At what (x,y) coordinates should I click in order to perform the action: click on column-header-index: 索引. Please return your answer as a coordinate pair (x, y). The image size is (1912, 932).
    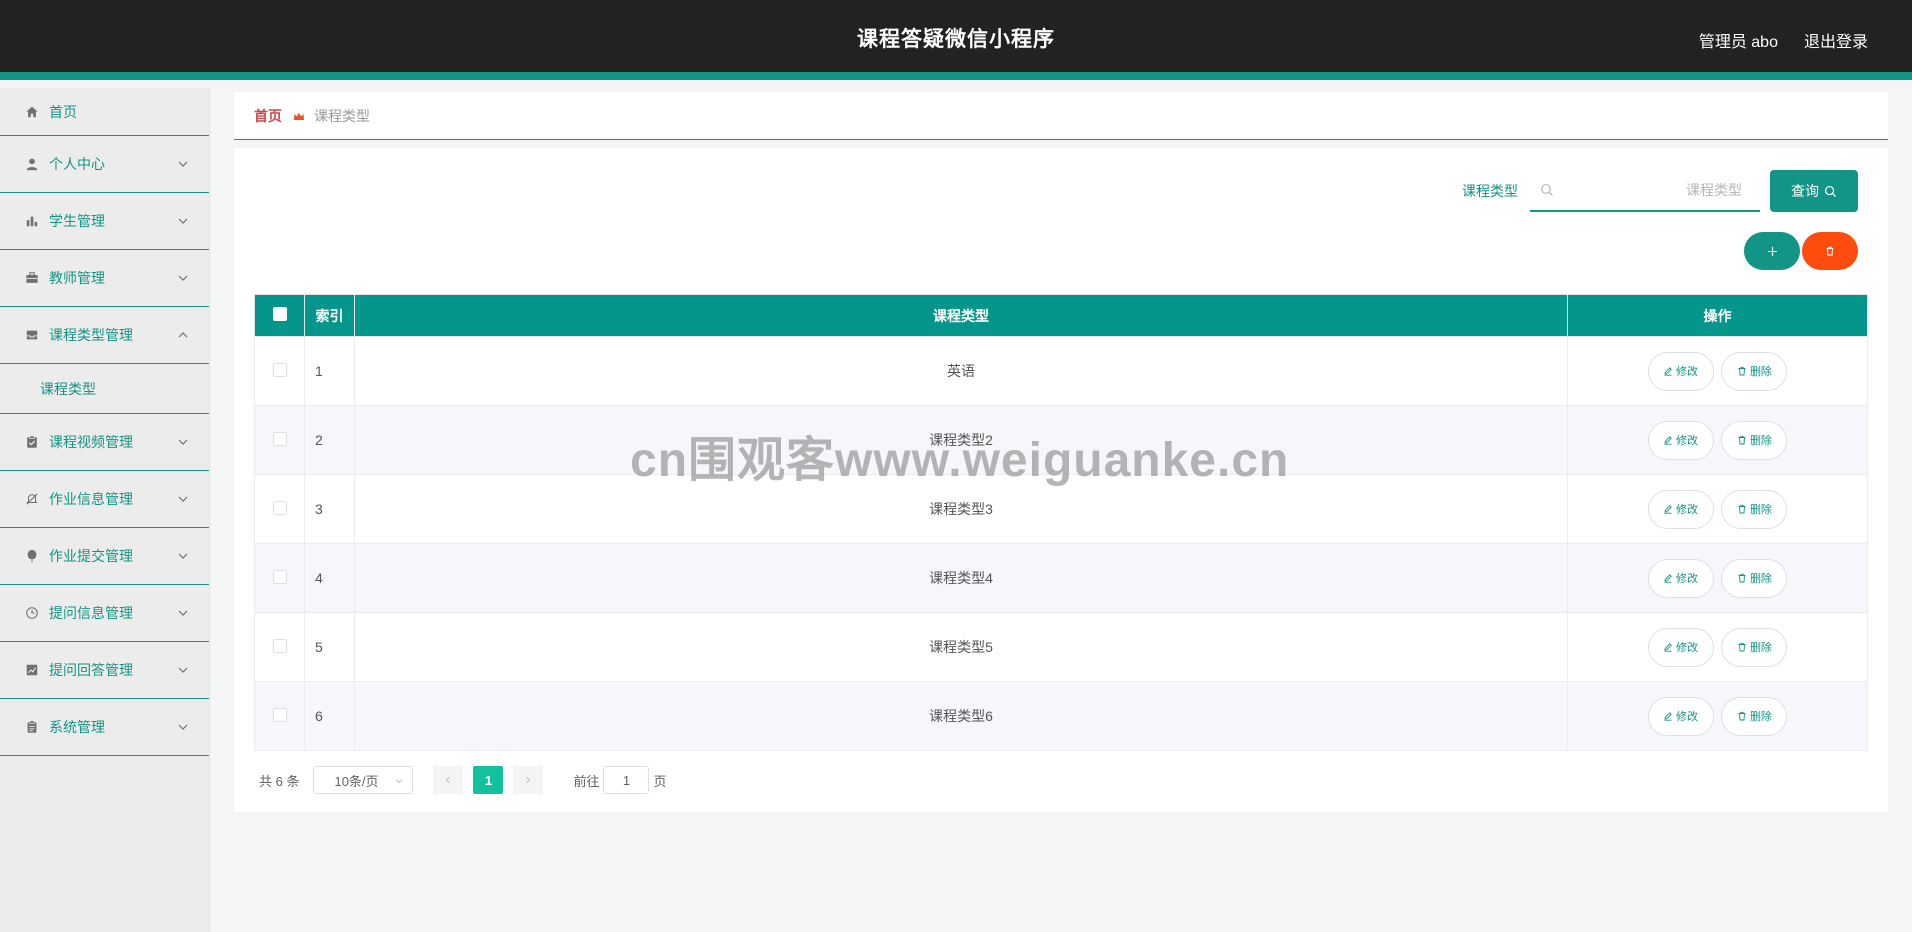
    Looking at the image, I should click on (329, 315).